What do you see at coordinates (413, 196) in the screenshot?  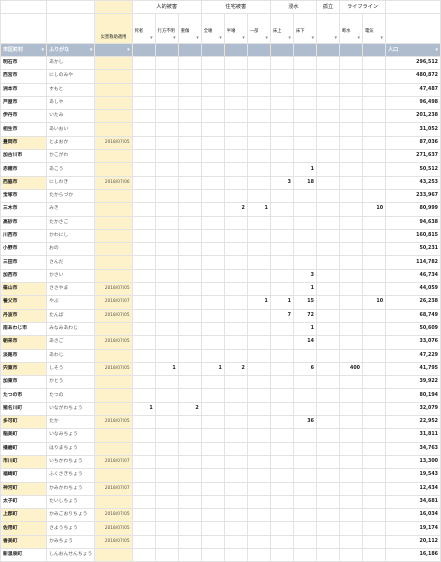 I see `population-cell: 233,967` at bounding box center [413, 196].